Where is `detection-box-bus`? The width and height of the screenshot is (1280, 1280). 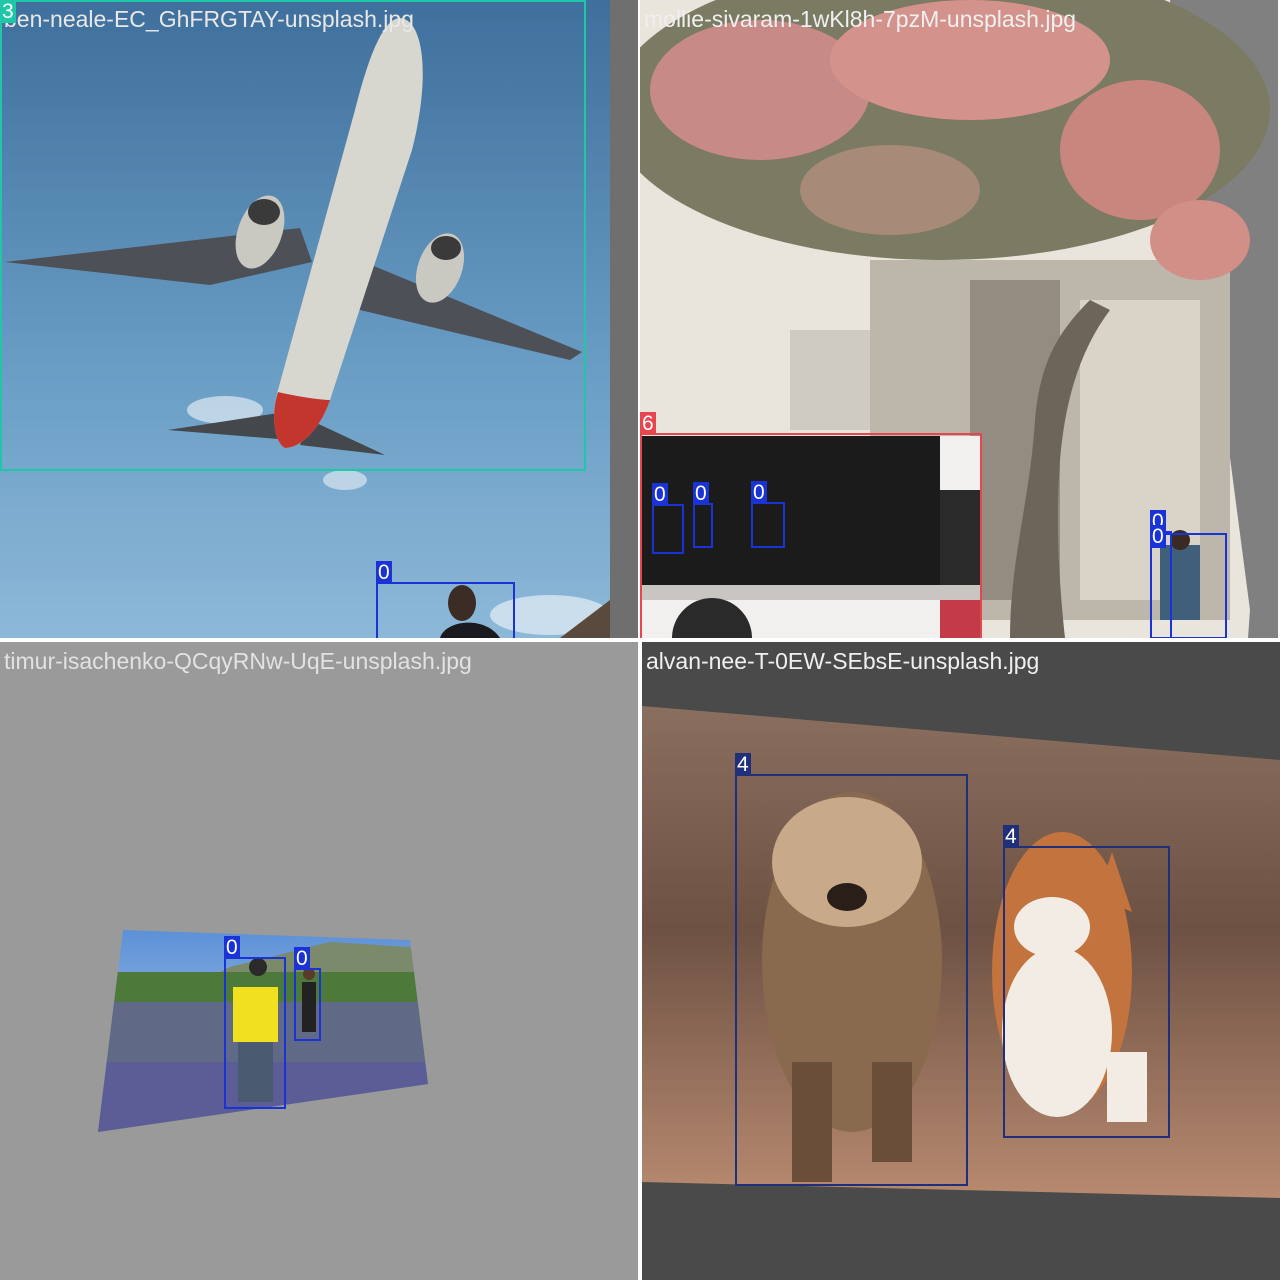 detection-box-bus is located at coordinates (811, 535).